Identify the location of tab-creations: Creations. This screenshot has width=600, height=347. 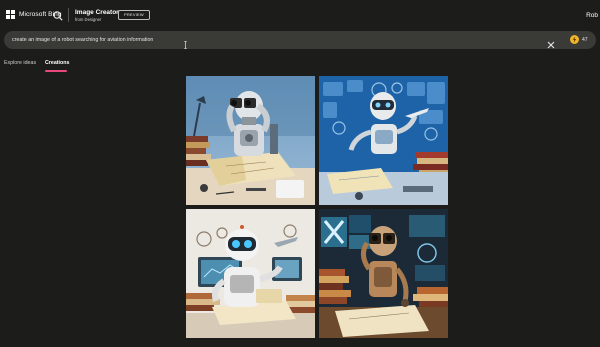
(57, 63).